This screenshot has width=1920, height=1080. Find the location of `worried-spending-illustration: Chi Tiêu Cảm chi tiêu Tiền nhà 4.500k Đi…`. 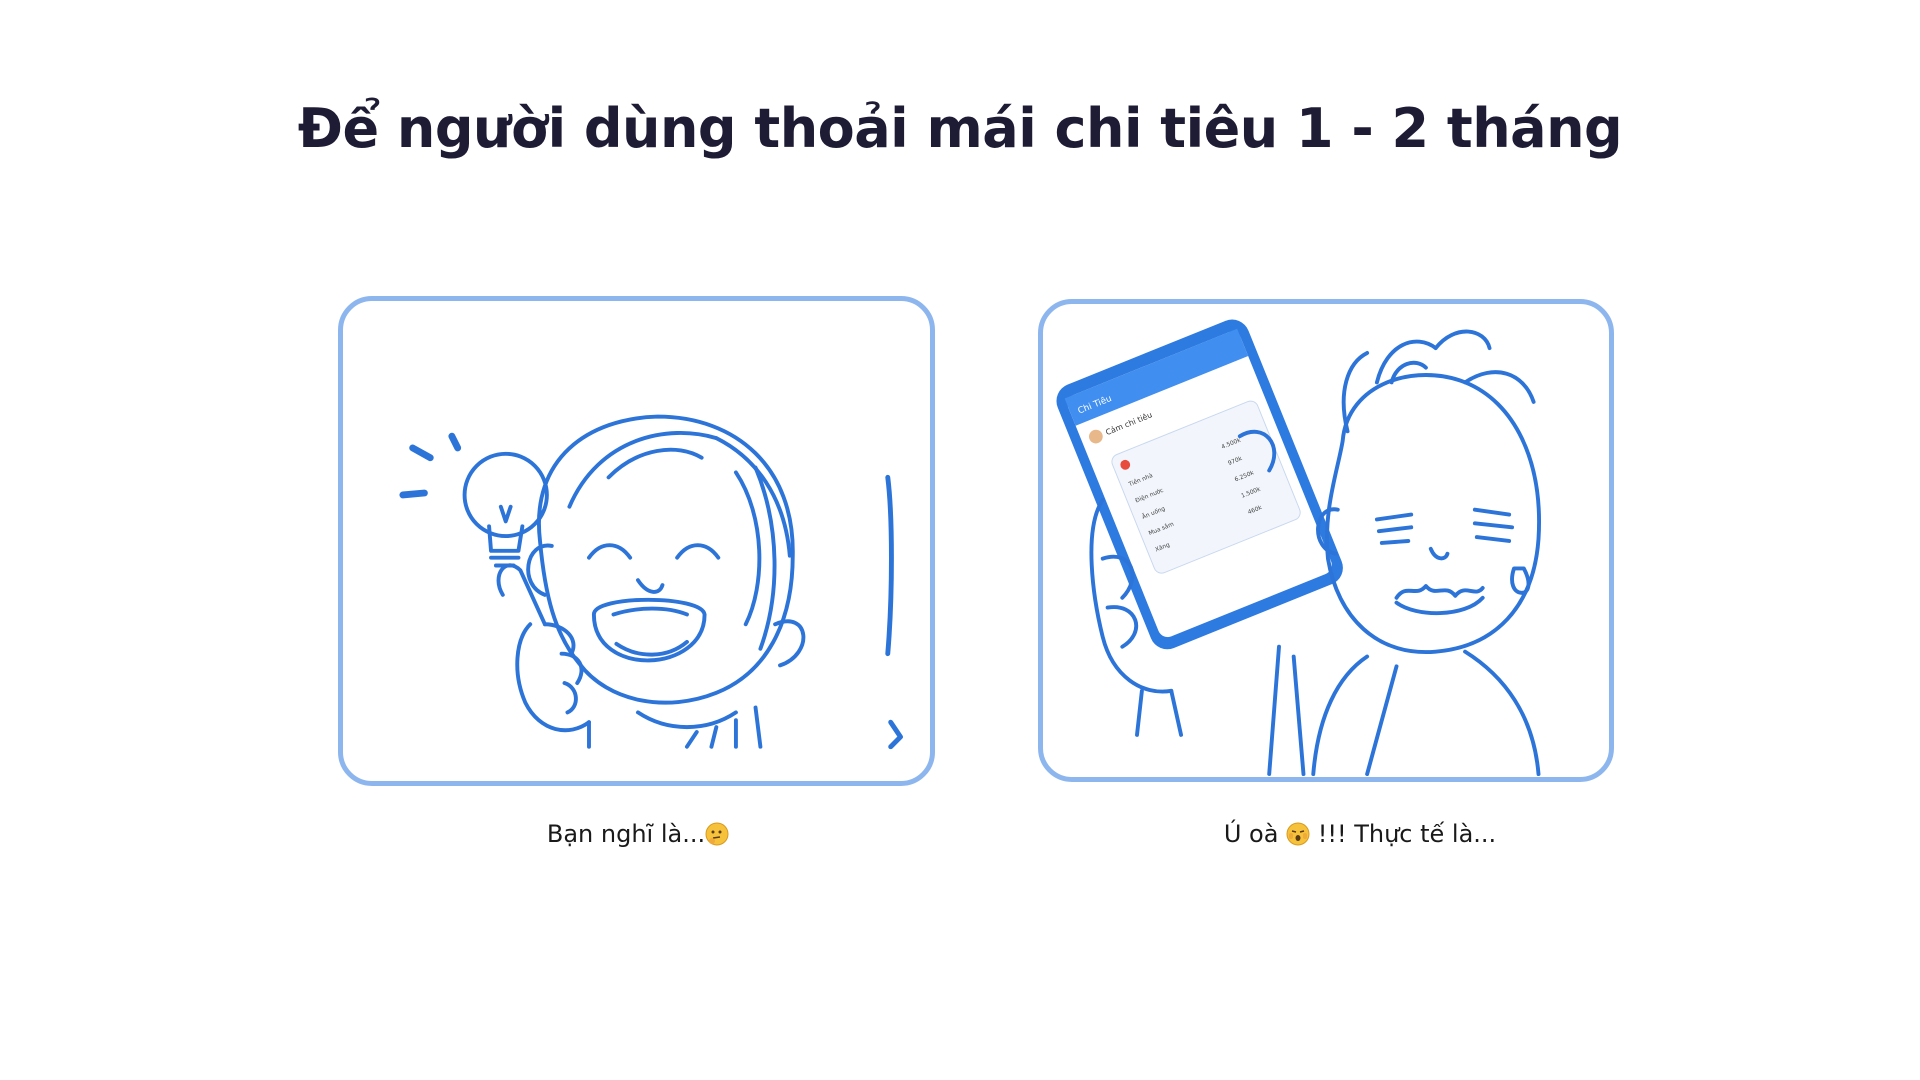

worried-spending-illustration: Chi Tiêu Cảm chi tiêu Tiền nhà 4.500k Đi… is located at coordinates (1298, 548).